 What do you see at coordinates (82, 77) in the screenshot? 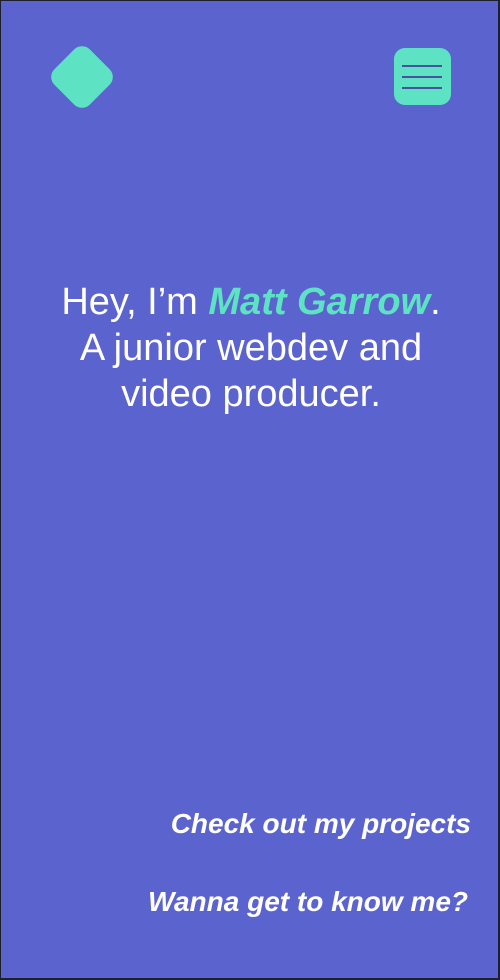
I see `diamond-logo-icon` at bounding box center [82, 77].